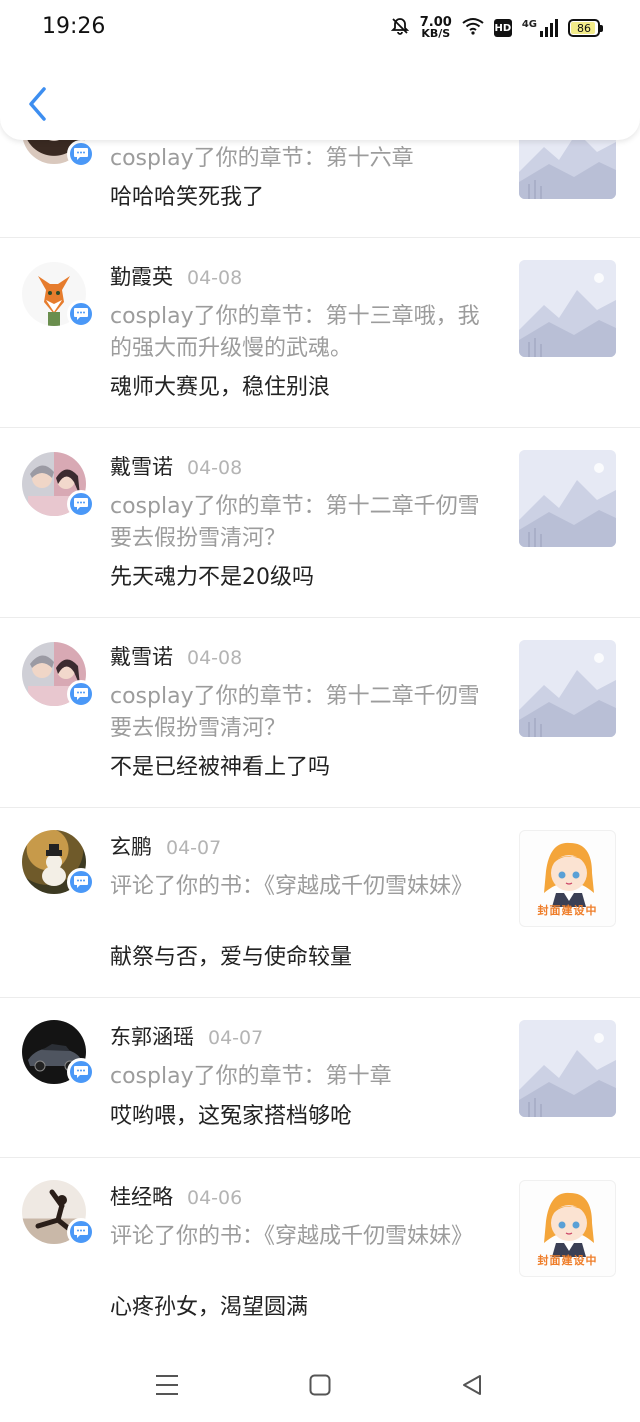 This screenshot has width=640, height=1422. I want to click on chevron-left-icon, so click(37, 104).